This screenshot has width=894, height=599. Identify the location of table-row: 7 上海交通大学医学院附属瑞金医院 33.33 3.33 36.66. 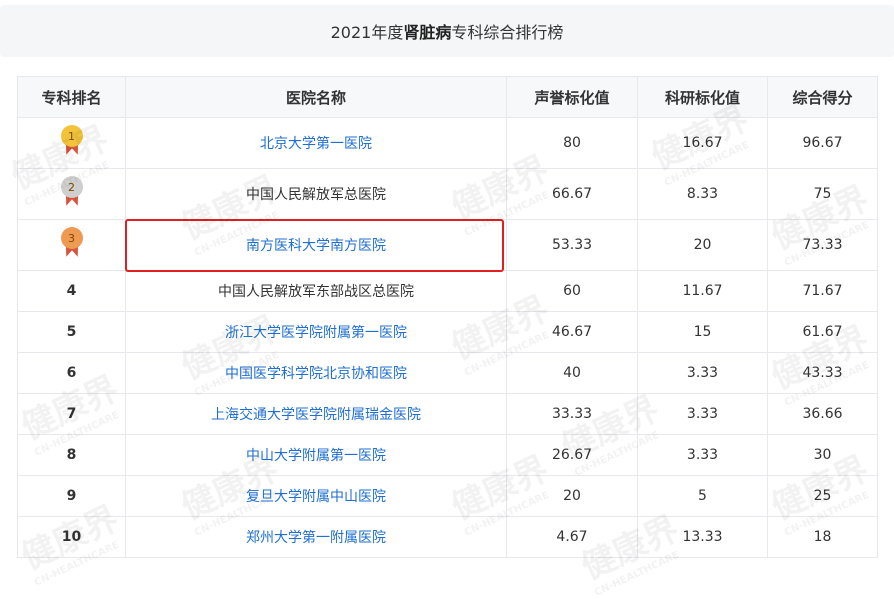
(447, 414).